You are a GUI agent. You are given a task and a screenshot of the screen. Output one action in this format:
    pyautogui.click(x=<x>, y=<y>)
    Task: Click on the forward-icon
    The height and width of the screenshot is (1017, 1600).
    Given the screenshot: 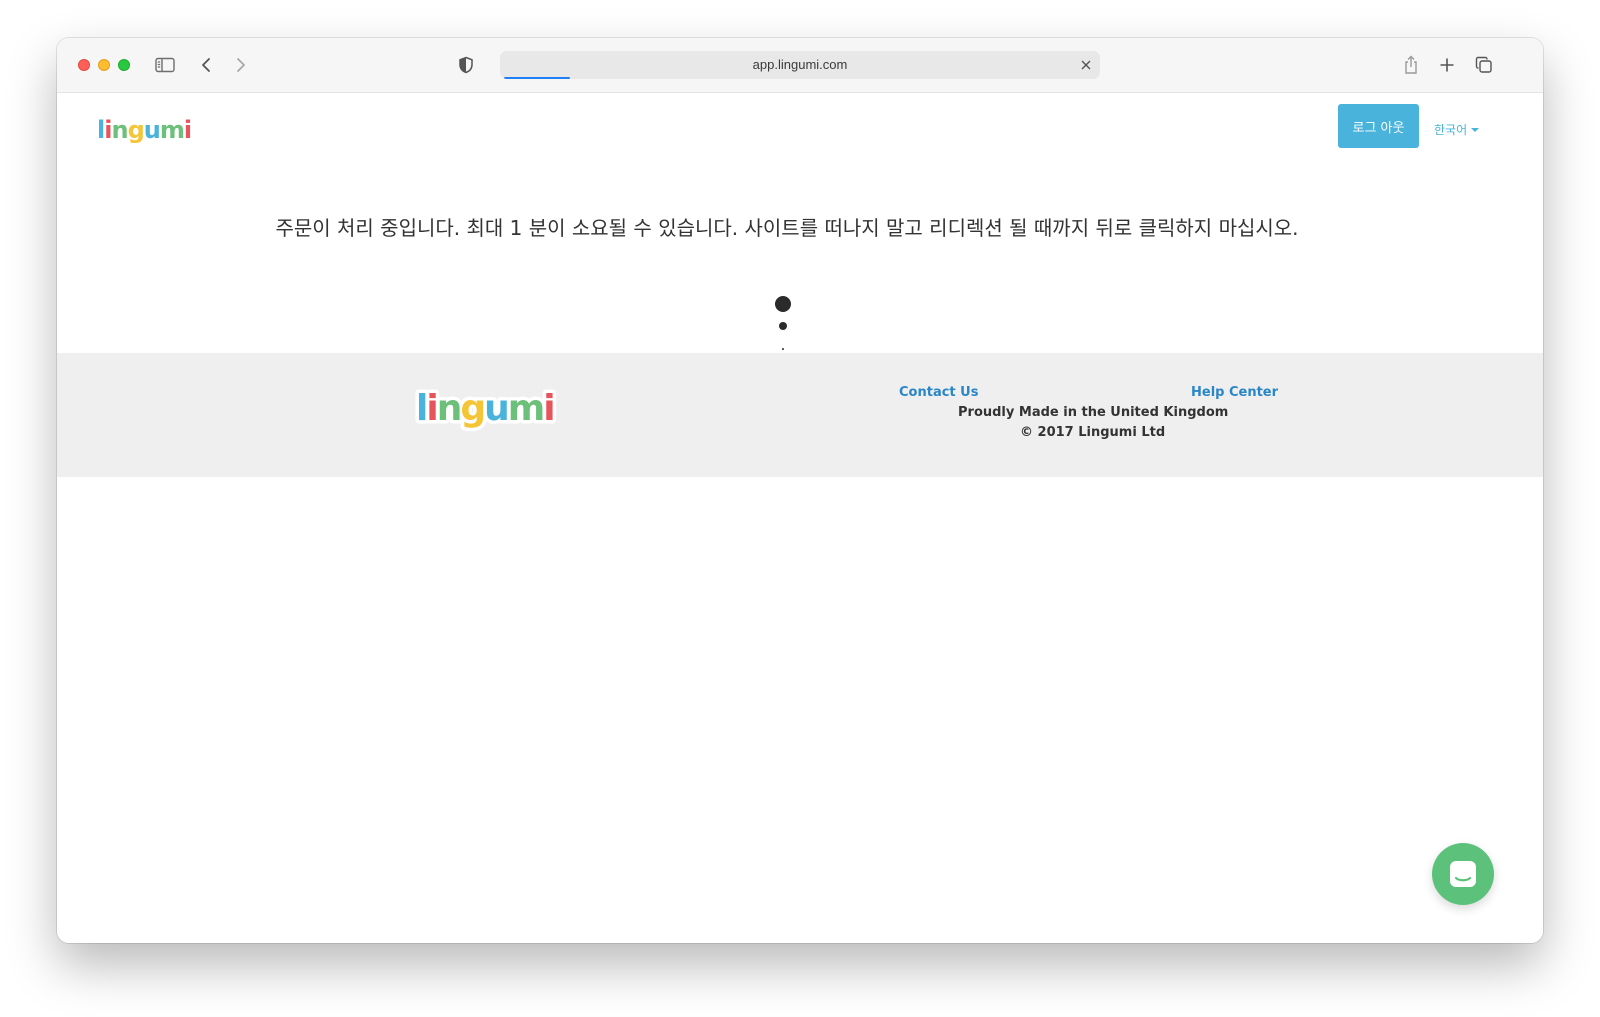 What is the action you would take?
    pyautogui.click(x=241, y=65)
    